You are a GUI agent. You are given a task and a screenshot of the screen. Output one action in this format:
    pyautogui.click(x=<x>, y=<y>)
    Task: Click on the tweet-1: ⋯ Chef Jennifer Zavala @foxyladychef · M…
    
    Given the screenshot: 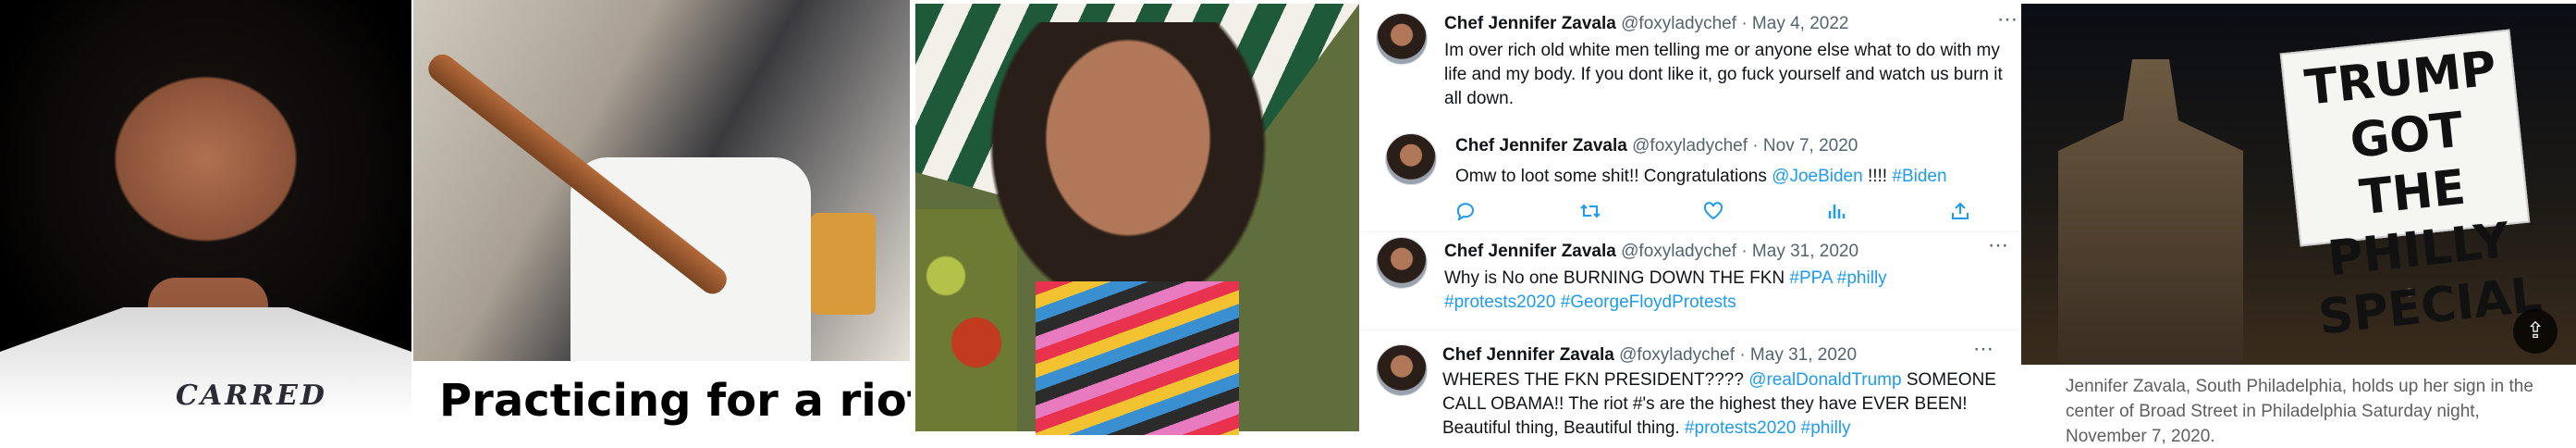 What is the action you would take?
    pyautogui.click(x=1691, y=65)
    